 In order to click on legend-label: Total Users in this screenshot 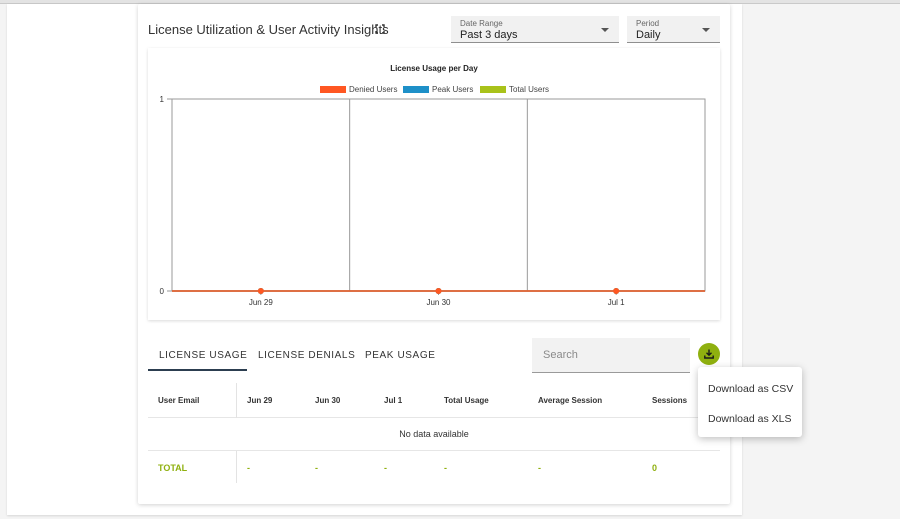, I will do `click(529, 89)`.